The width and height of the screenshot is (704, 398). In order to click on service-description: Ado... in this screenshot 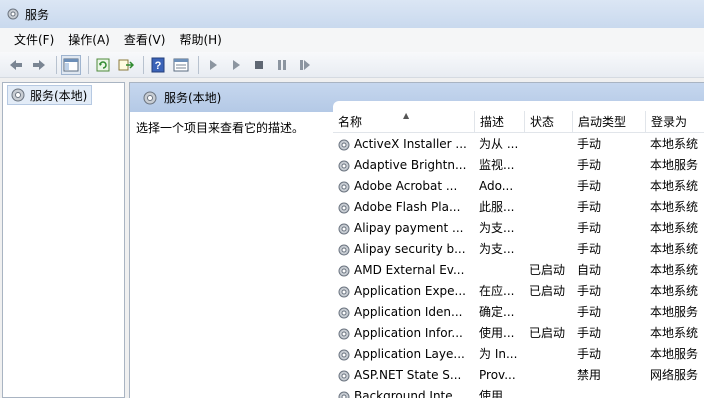, I will do `click(496, 186)`.